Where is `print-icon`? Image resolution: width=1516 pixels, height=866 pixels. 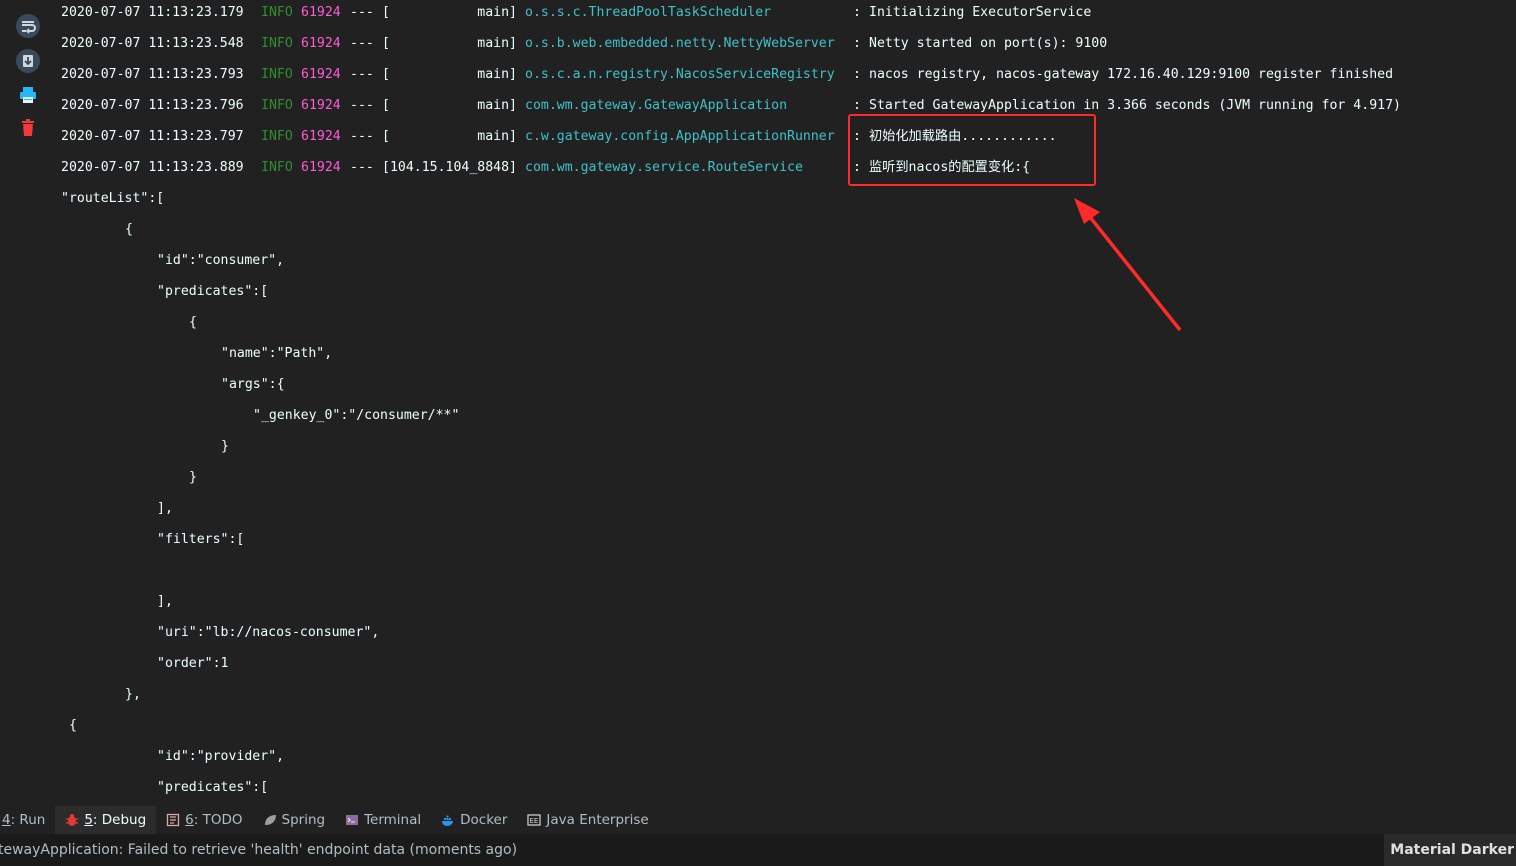
print-icon is located at coordinates (28, 95).